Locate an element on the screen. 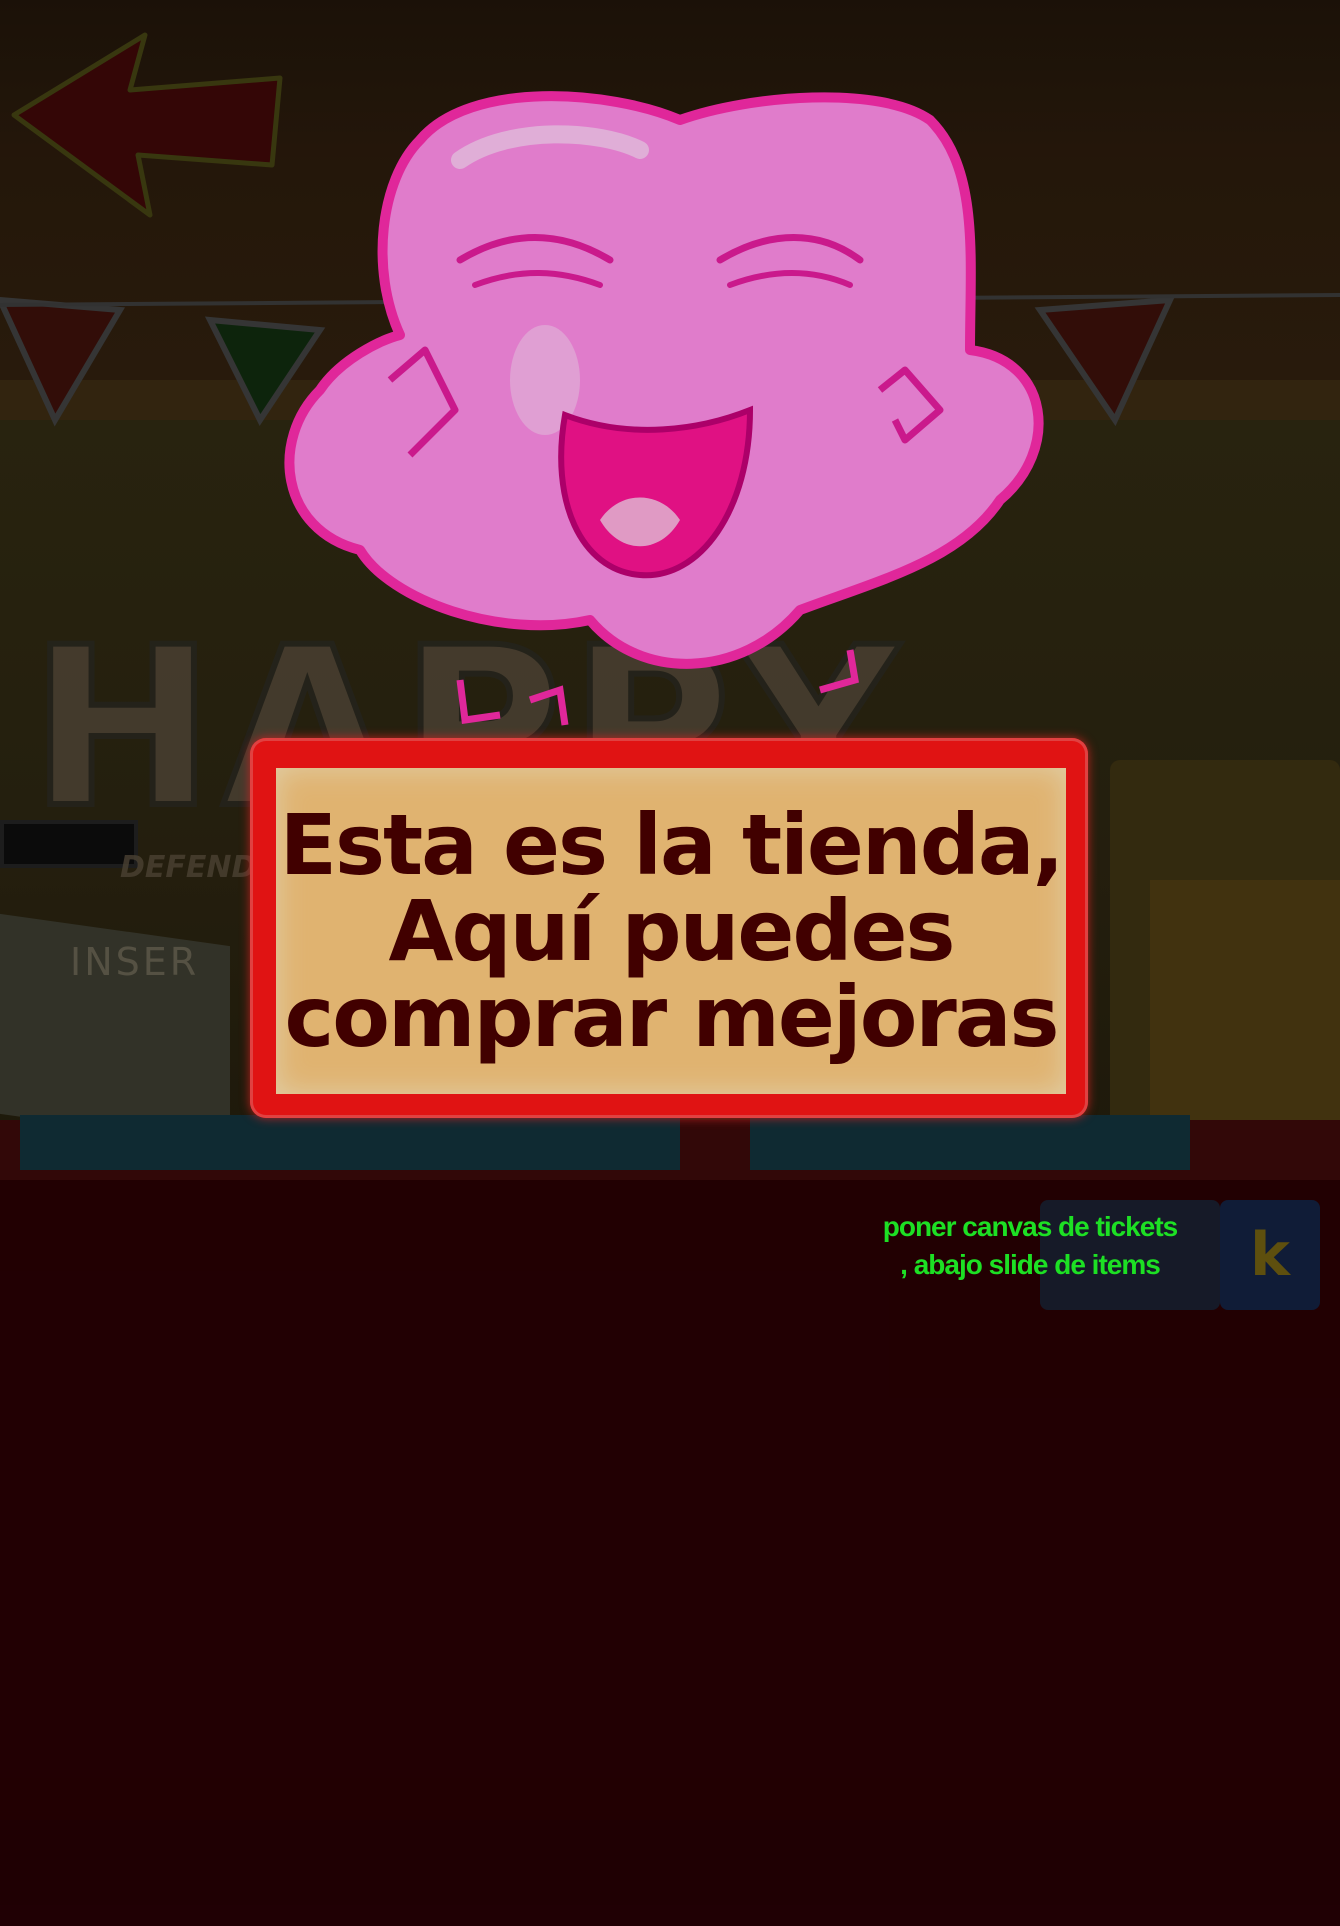 Image resolution: width=1340 pixels, height=1926 pixels. dialog-line: Aquí puedes is located at coordinates (672, 931).